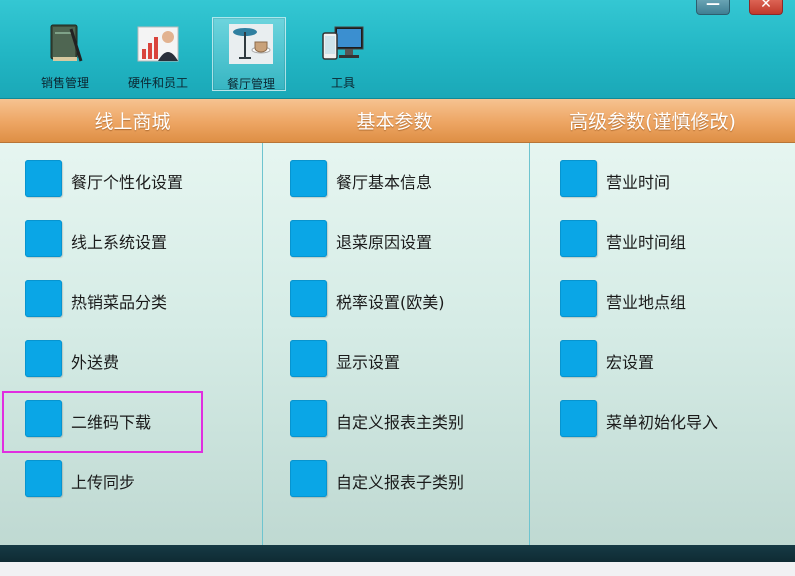  I want to click on menu-item: 营业时间, so click(677, 180).